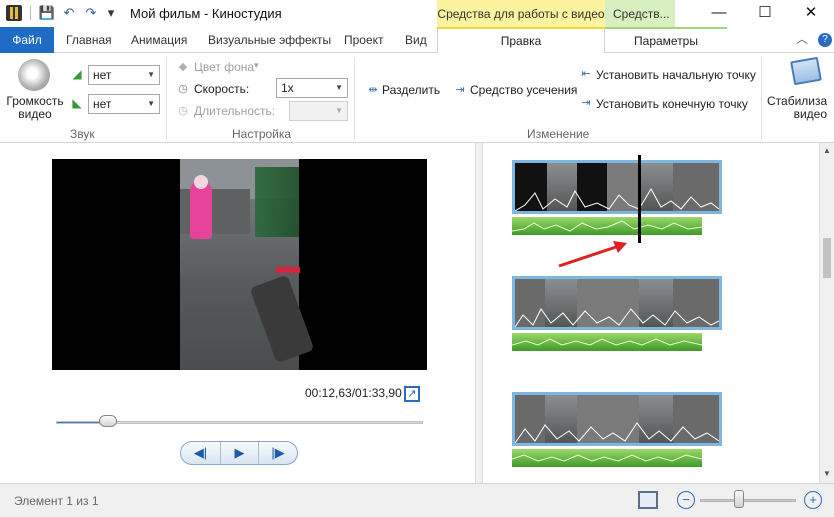 This screenshot has height=517, width=834. What do you see at coordinates (802, 38) in the screenshot?
I see `collapse-ribbon-icon: ︿` at bounding box center [802, 38].